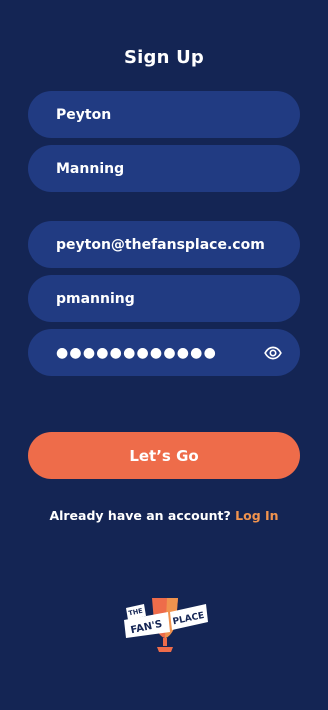 The width and height of the screenshot is (328, 710). What do you see at coordinates (169, 244) in the screenshot?
I see `email-input` at bounding box center [169, 244].